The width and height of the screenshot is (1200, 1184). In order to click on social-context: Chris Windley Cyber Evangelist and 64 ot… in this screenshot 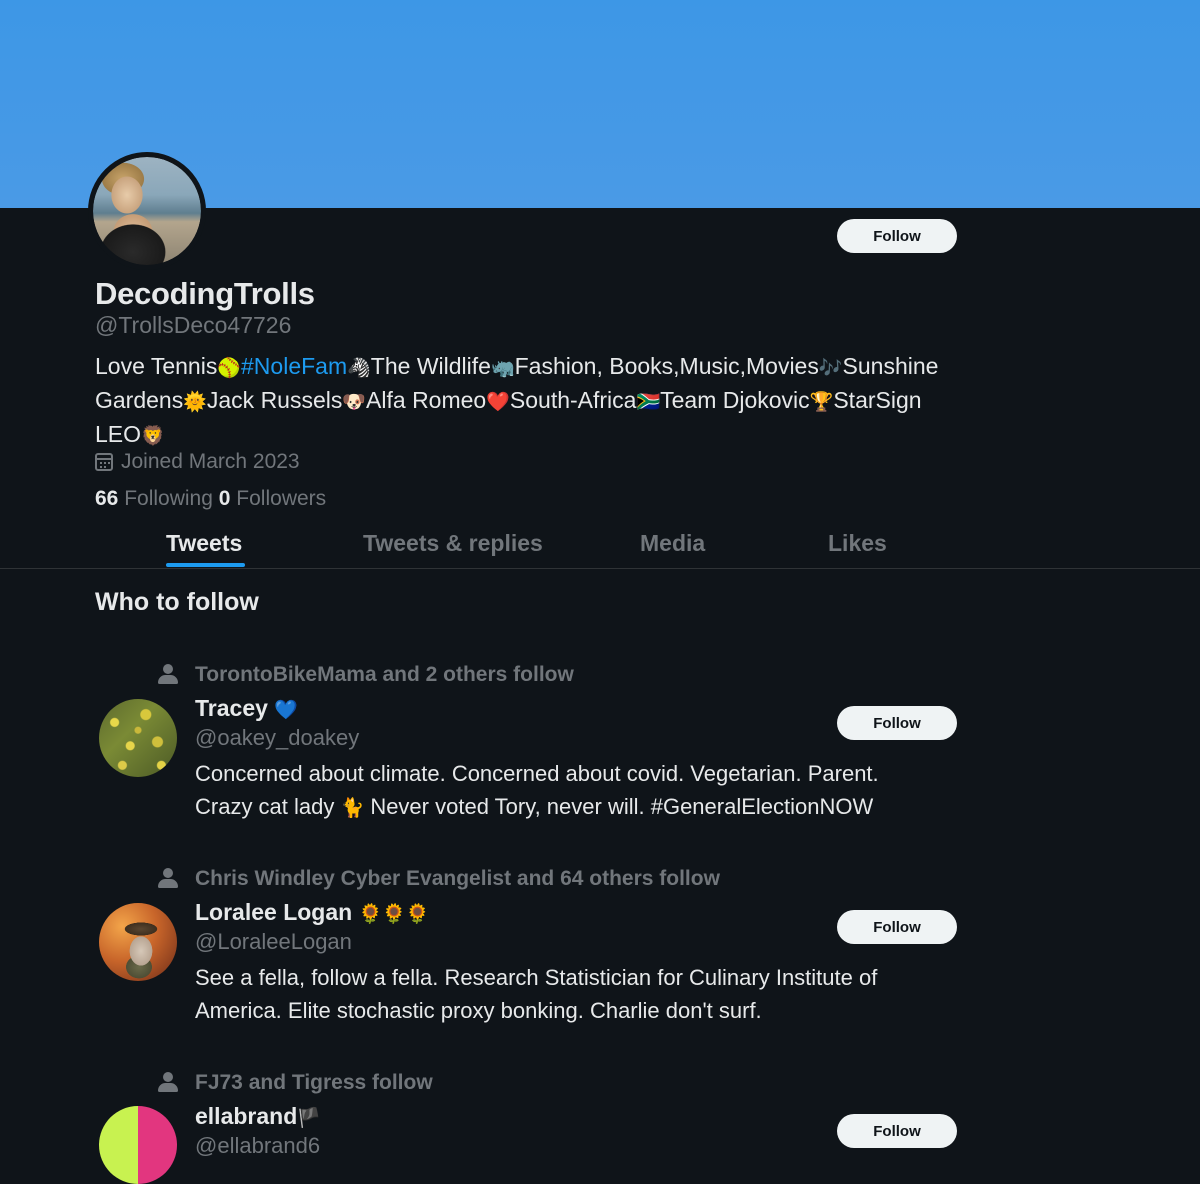, I will do `click(457, 878)`.